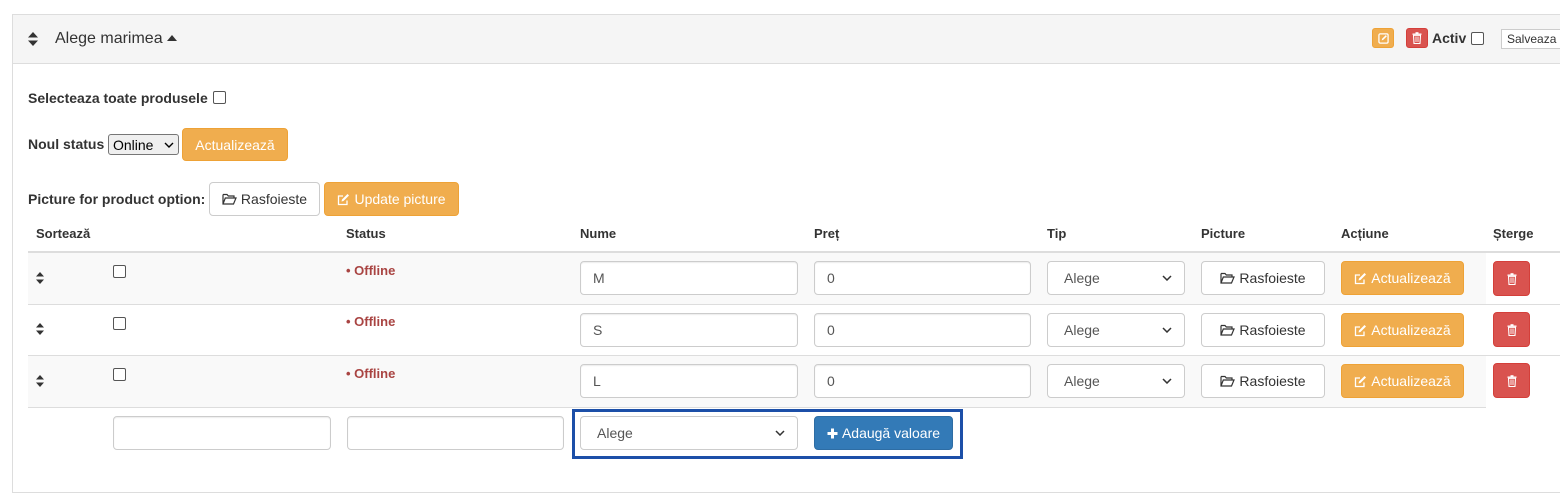 This screenshot has width=1560, height=496. What do you see at coordinates (1477, 38) in the screenshot?
I see `active-checkbox` at bounding box center [1477, 38].